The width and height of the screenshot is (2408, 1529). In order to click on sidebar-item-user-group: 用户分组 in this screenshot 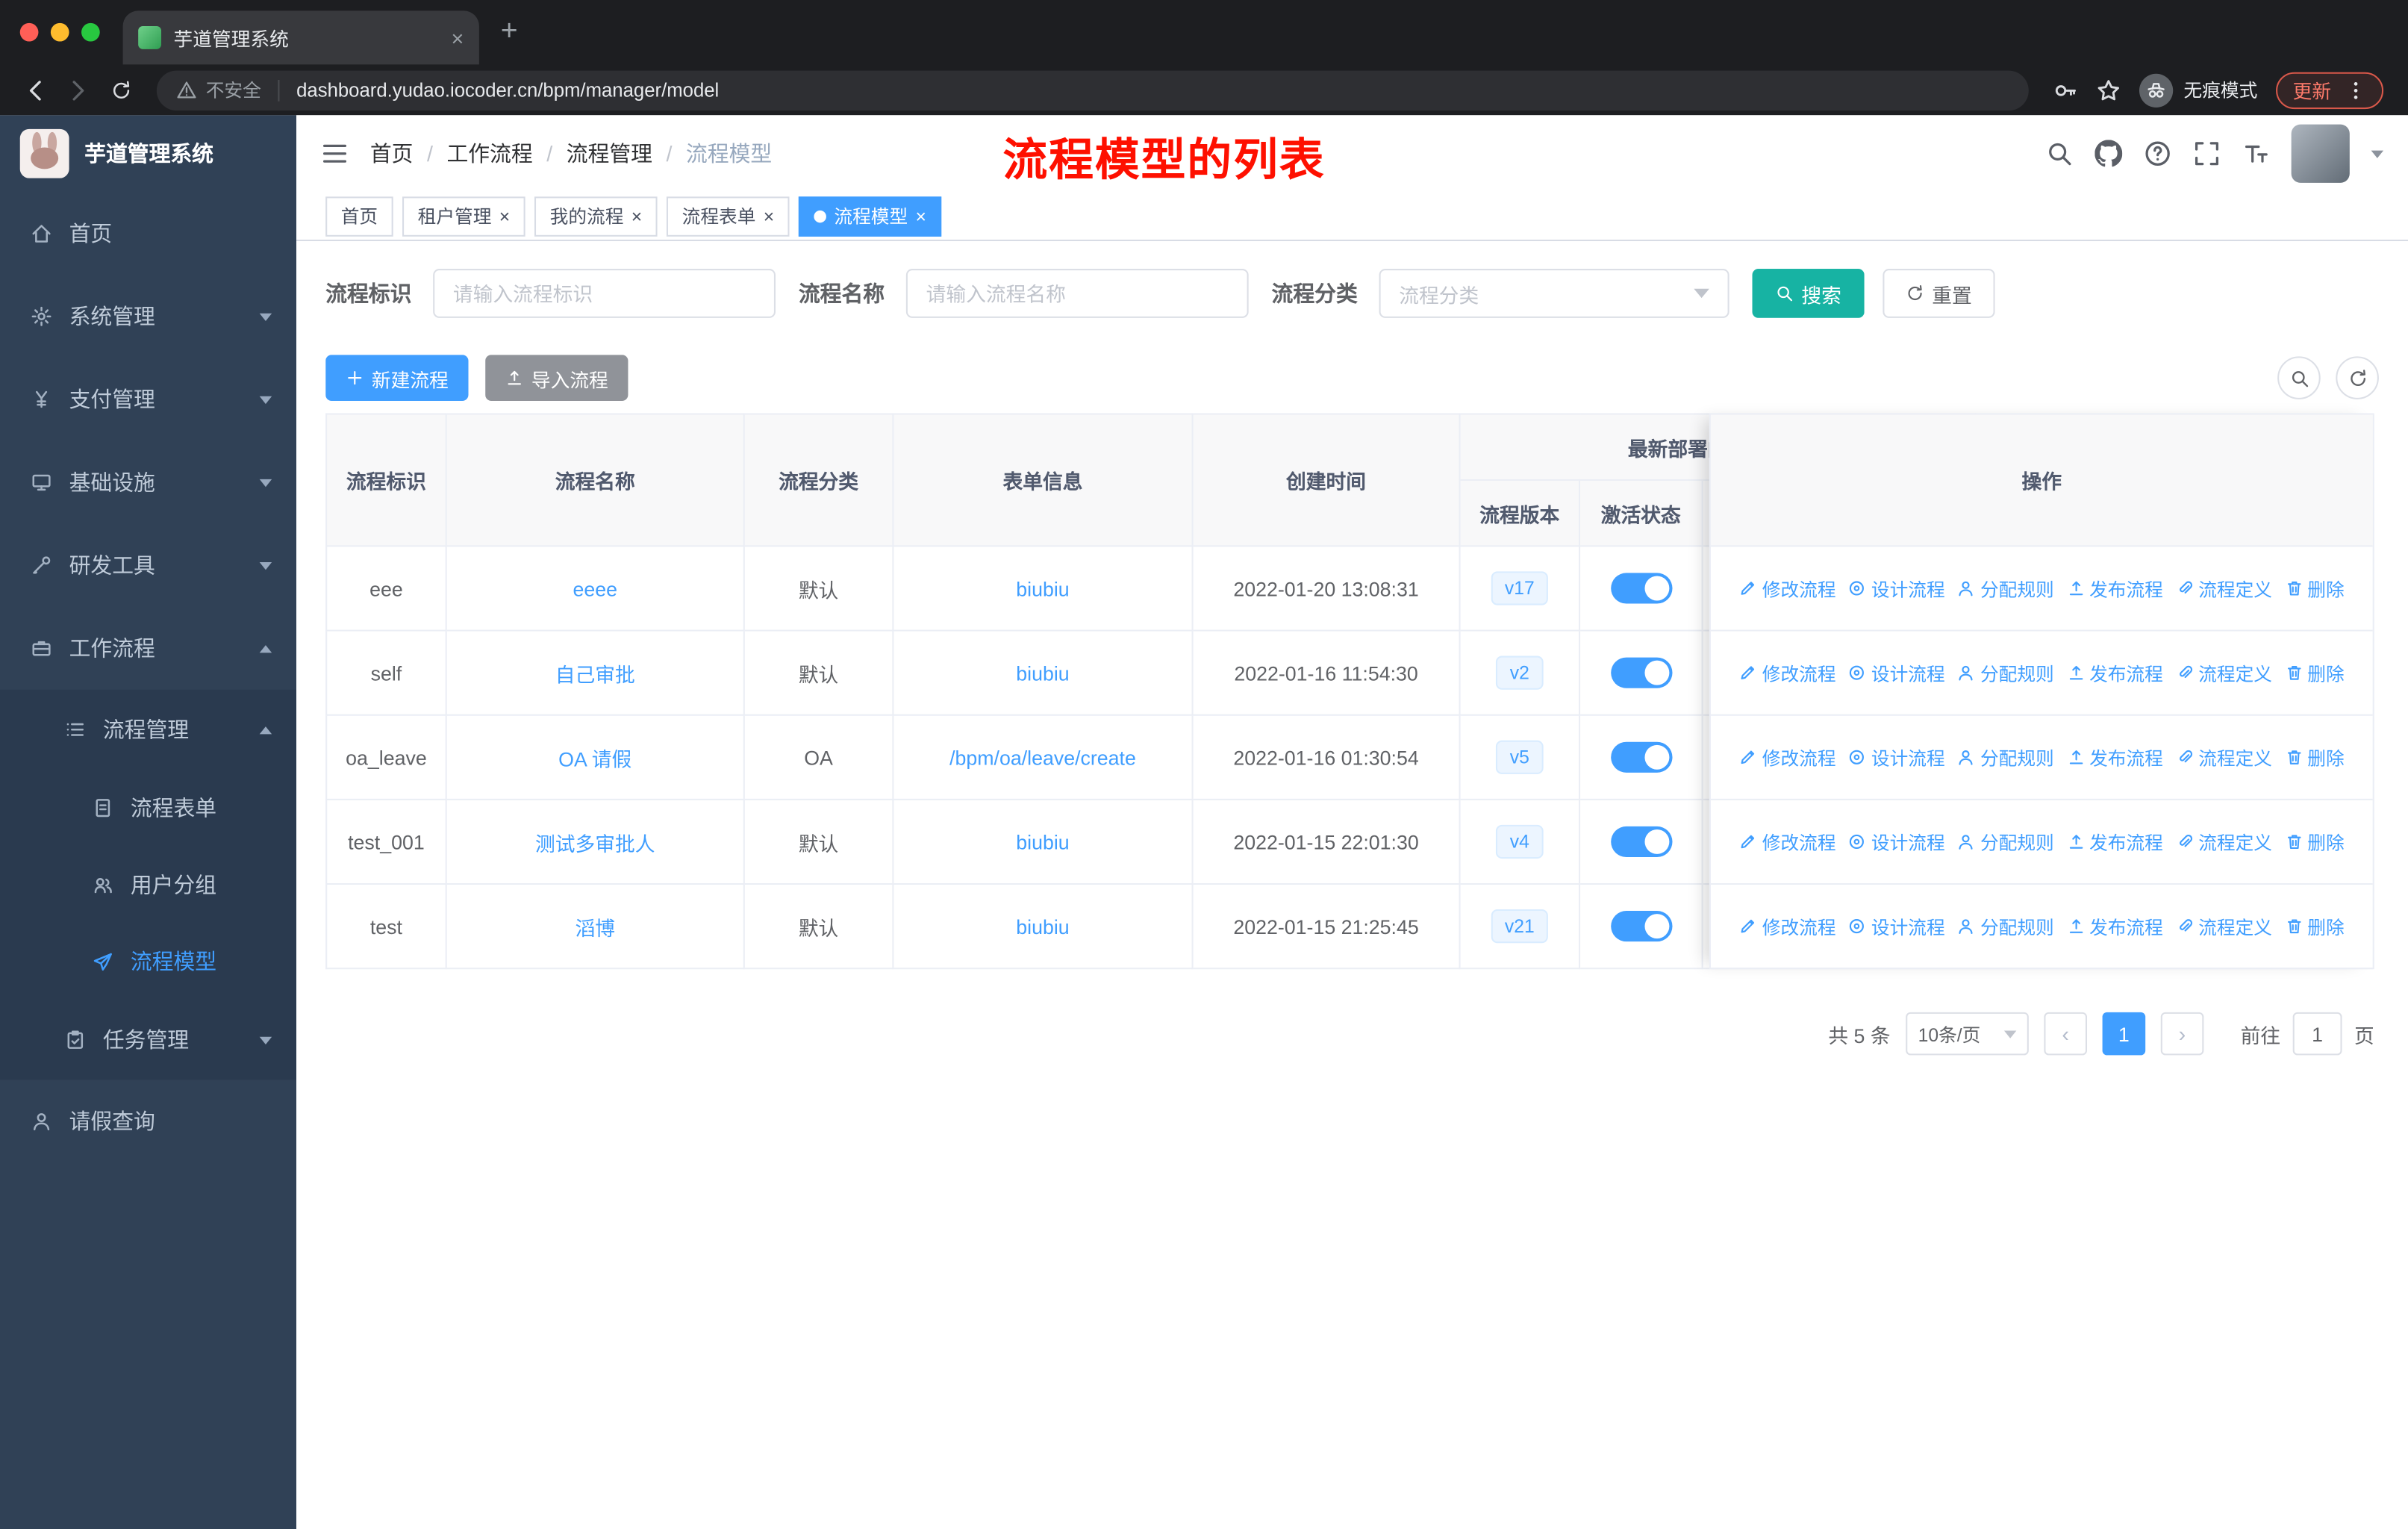, I will do `click(148, 886)`.